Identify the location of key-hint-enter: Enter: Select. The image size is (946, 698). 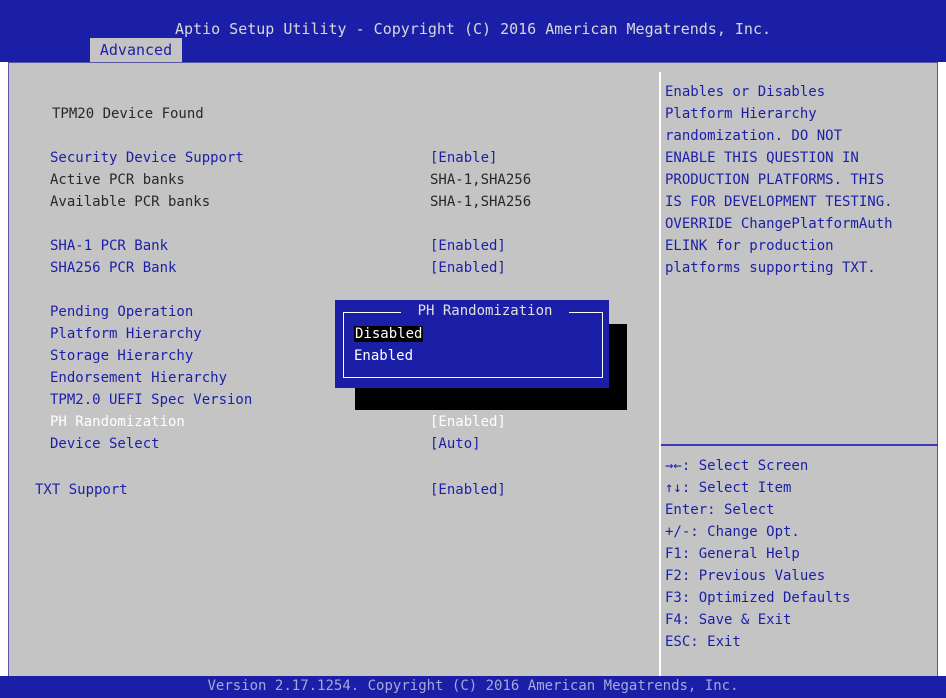
(720, 510).